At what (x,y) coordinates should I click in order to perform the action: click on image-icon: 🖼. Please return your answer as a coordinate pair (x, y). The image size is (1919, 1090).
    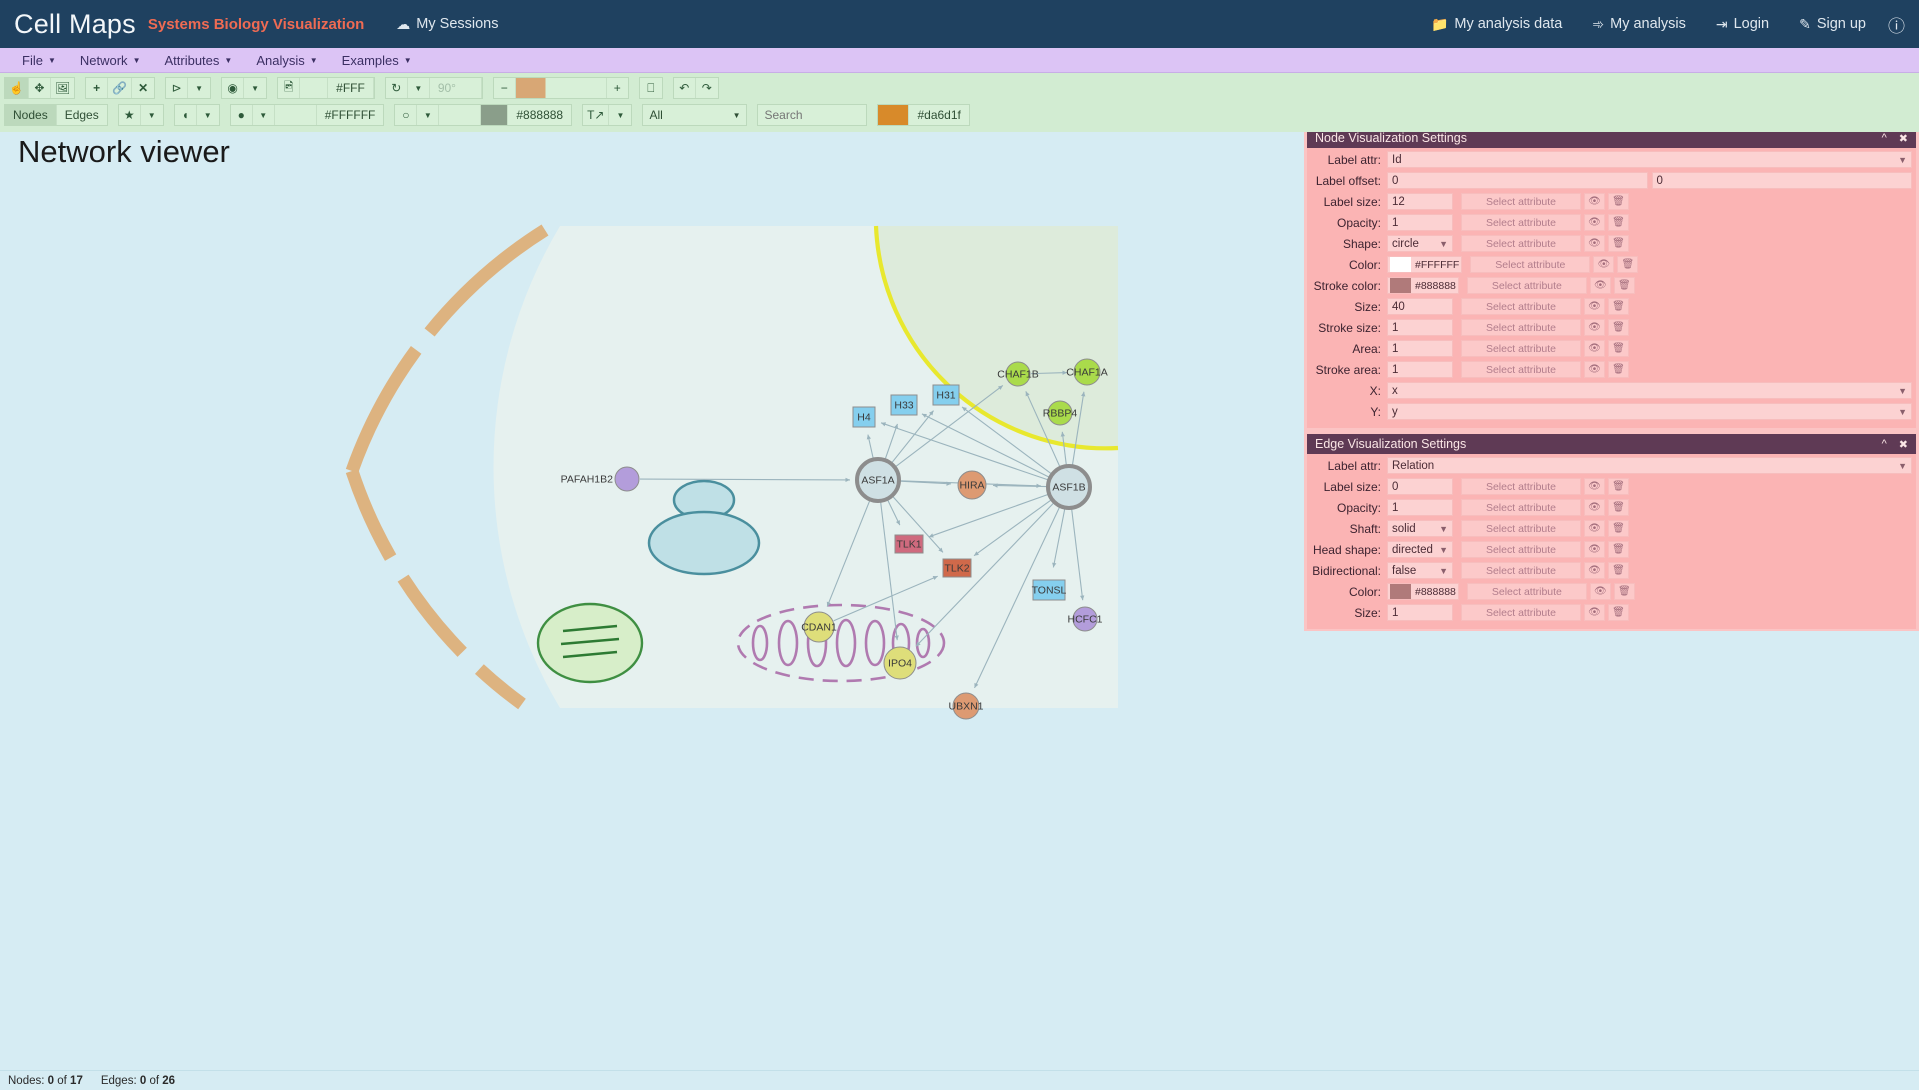
    Looking at the image, I should click on (62, 88).